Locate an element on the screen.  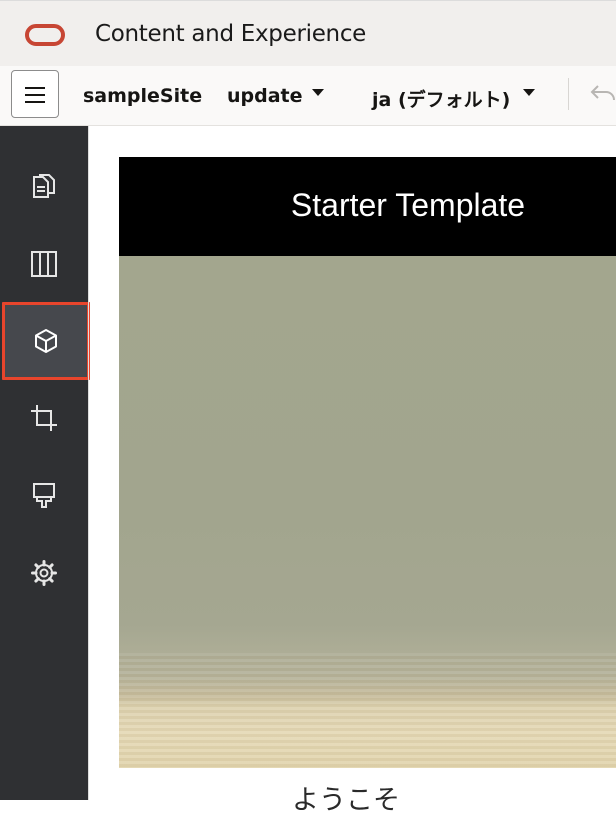
crop-icon is located at coordinates (44, 418).